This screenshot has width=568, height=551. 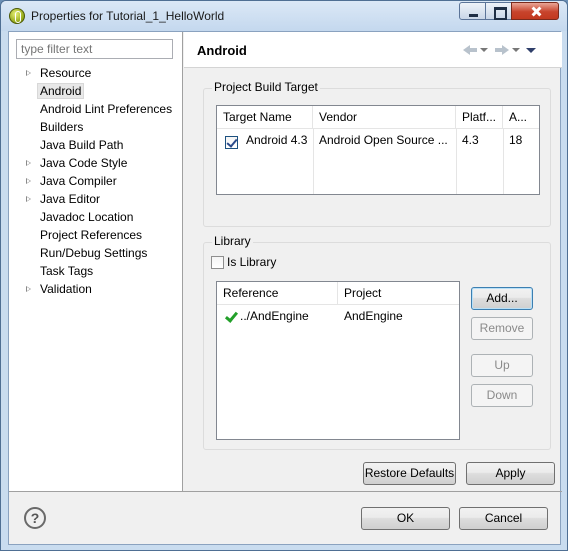 What do you see at coordinates (94, 49) in the screenshot?
I see `filter-input` at bounding box center [94, 49].